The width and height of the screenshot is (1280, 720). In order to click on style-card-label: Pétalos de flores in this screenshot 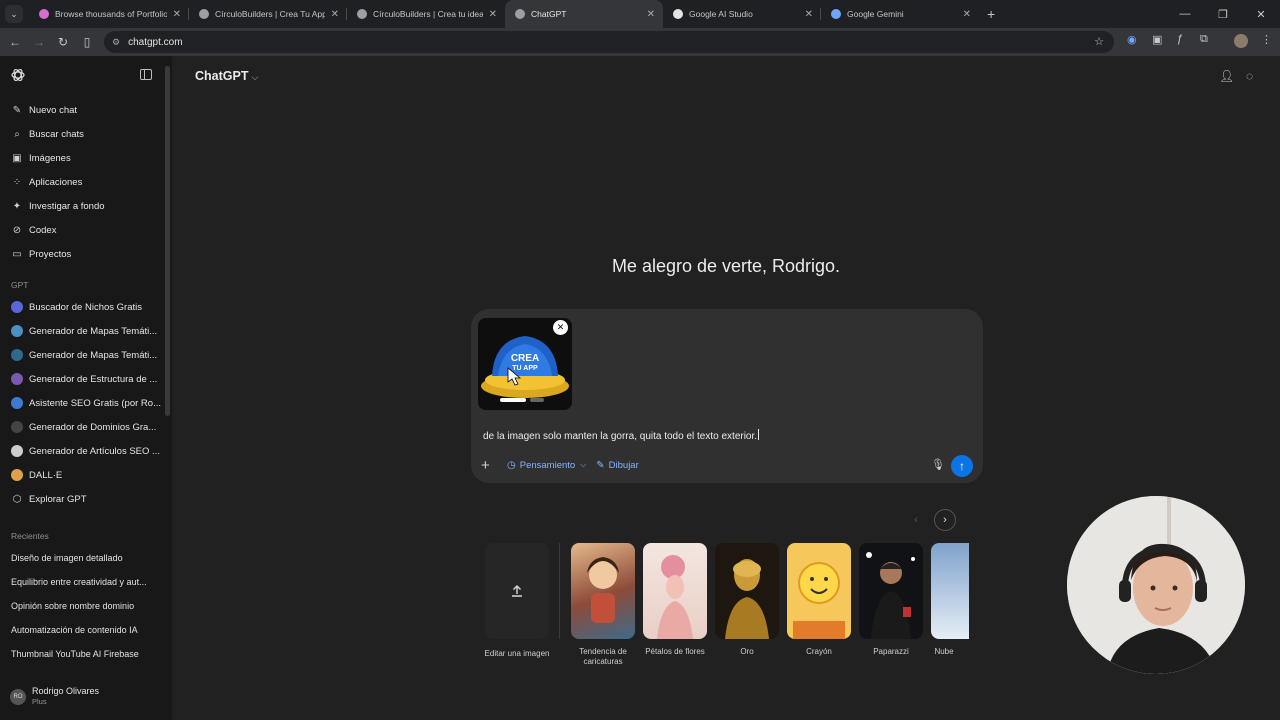, I will do `click(675, 651)`.